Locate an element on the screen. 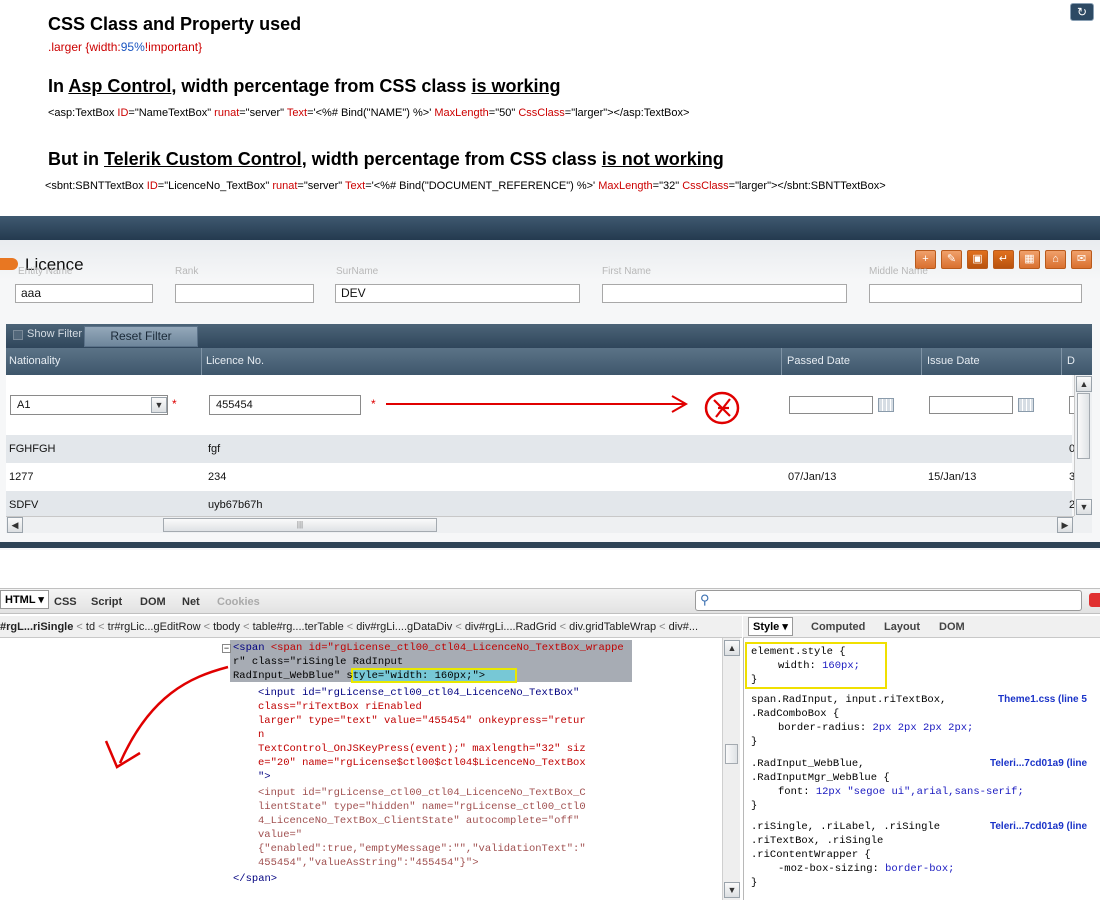  passed-date-input is located at coordinates (831, 405).